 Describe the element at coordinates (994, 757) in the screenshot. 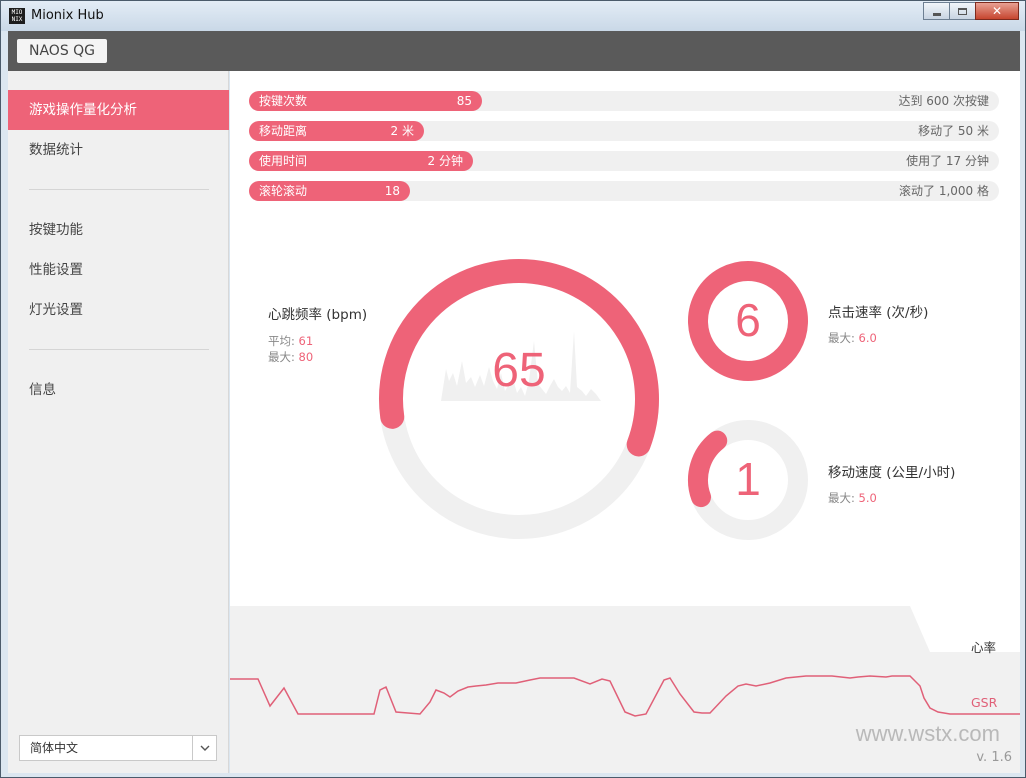

I see `version-label: v. 1.6` at that location.